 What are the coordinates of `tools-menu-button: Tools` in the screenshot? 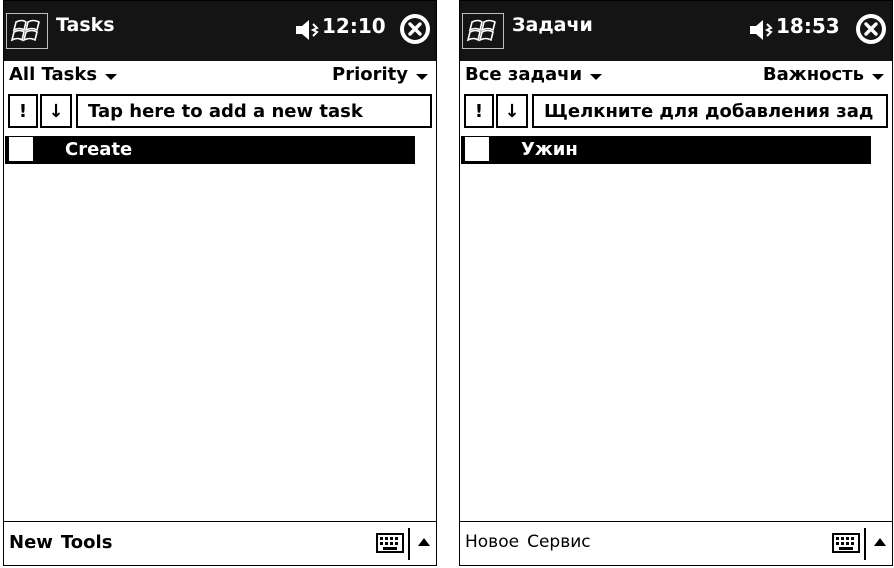 It's located at (87, 542).